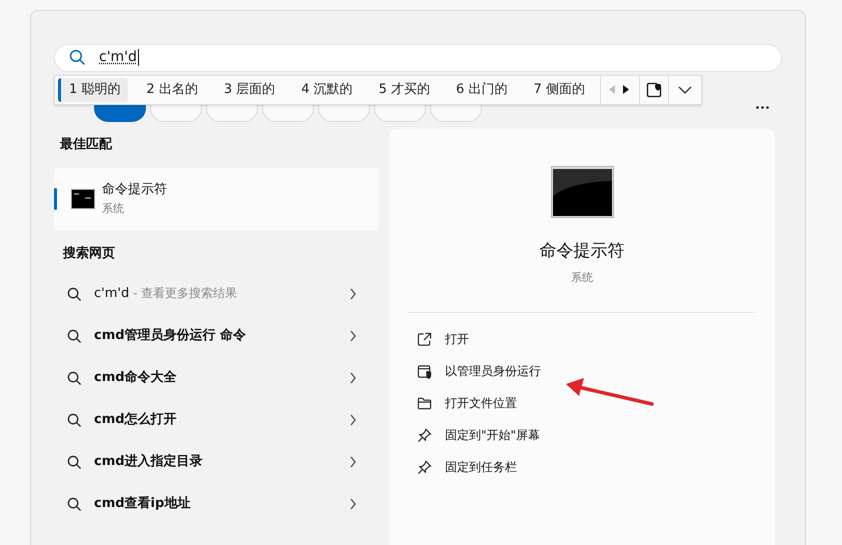  Describe the element at coordinates (596, 403) in the screenshot. I see `action-item: 打开文件位置` at that location.